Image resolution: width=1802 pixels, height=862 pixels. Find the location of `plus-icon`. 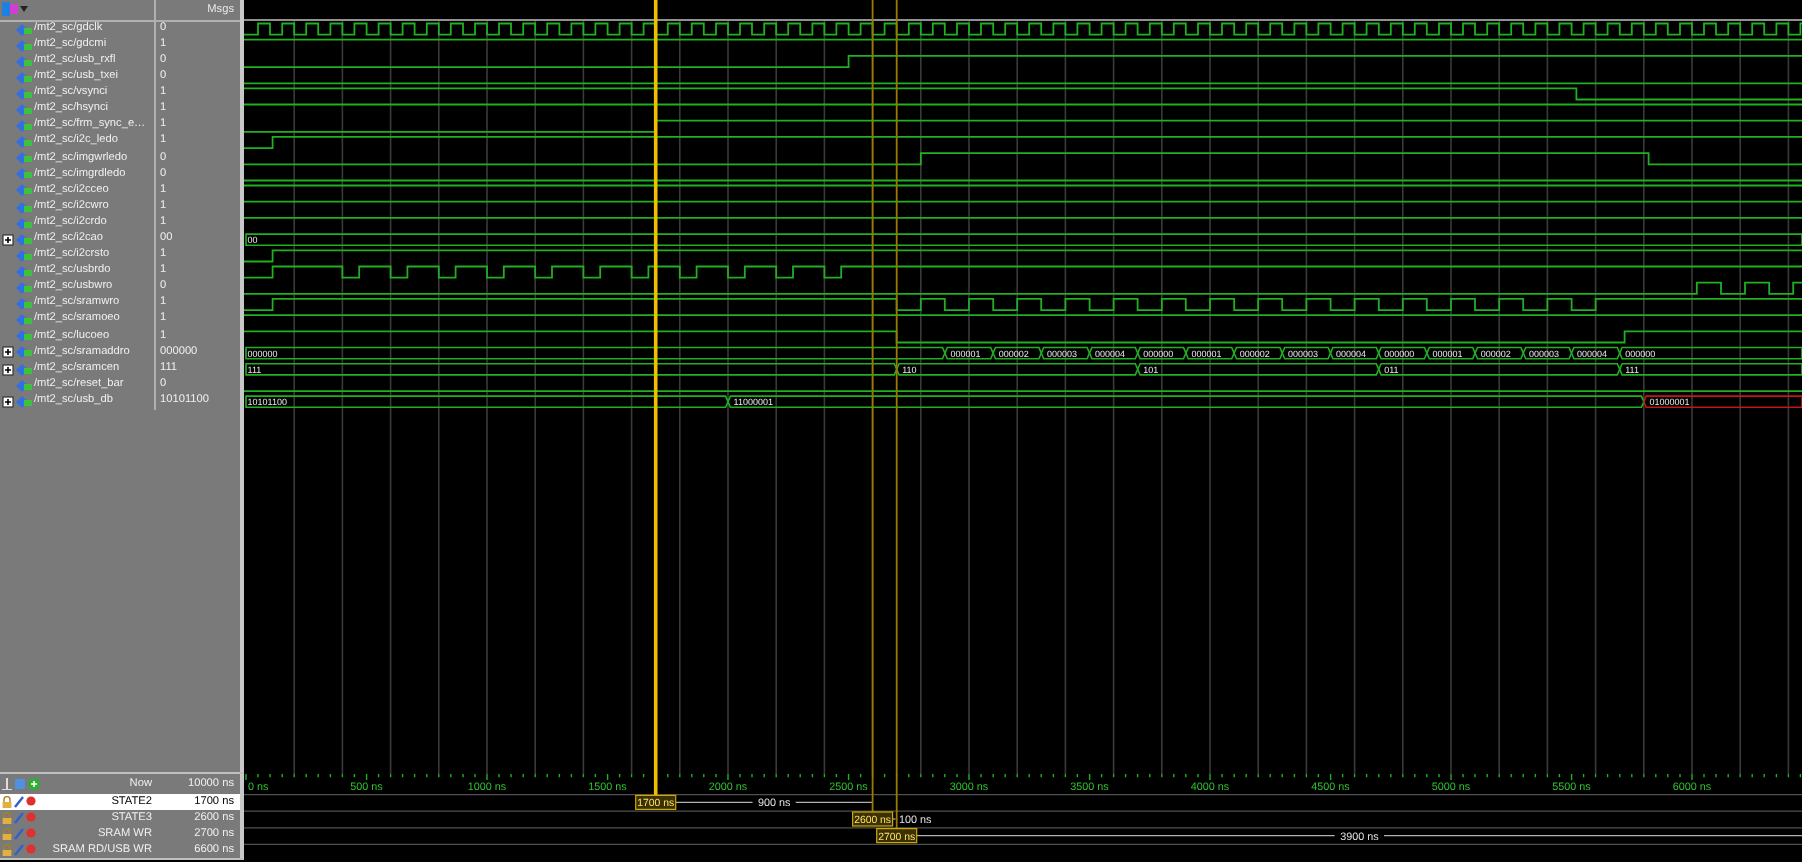

plus-icon is located at coordinates (34, 783).